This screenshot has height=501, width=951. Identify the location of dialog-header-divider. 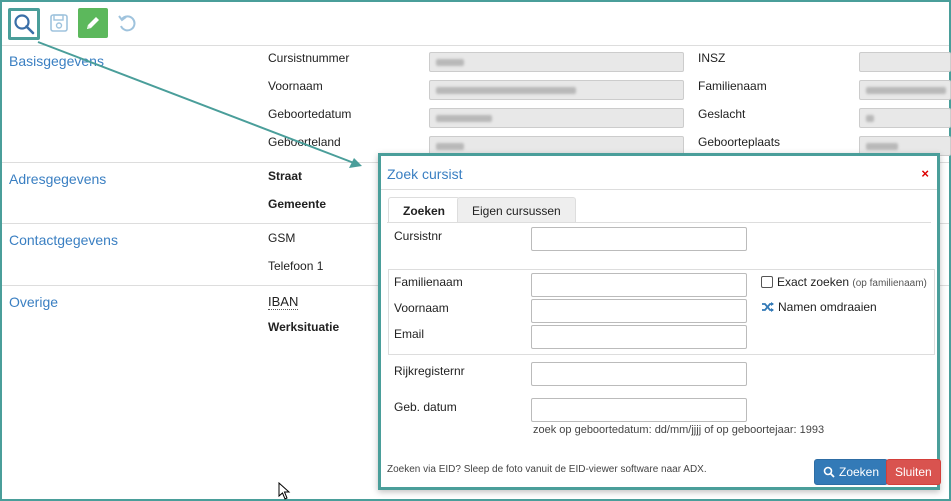
(659, 189).